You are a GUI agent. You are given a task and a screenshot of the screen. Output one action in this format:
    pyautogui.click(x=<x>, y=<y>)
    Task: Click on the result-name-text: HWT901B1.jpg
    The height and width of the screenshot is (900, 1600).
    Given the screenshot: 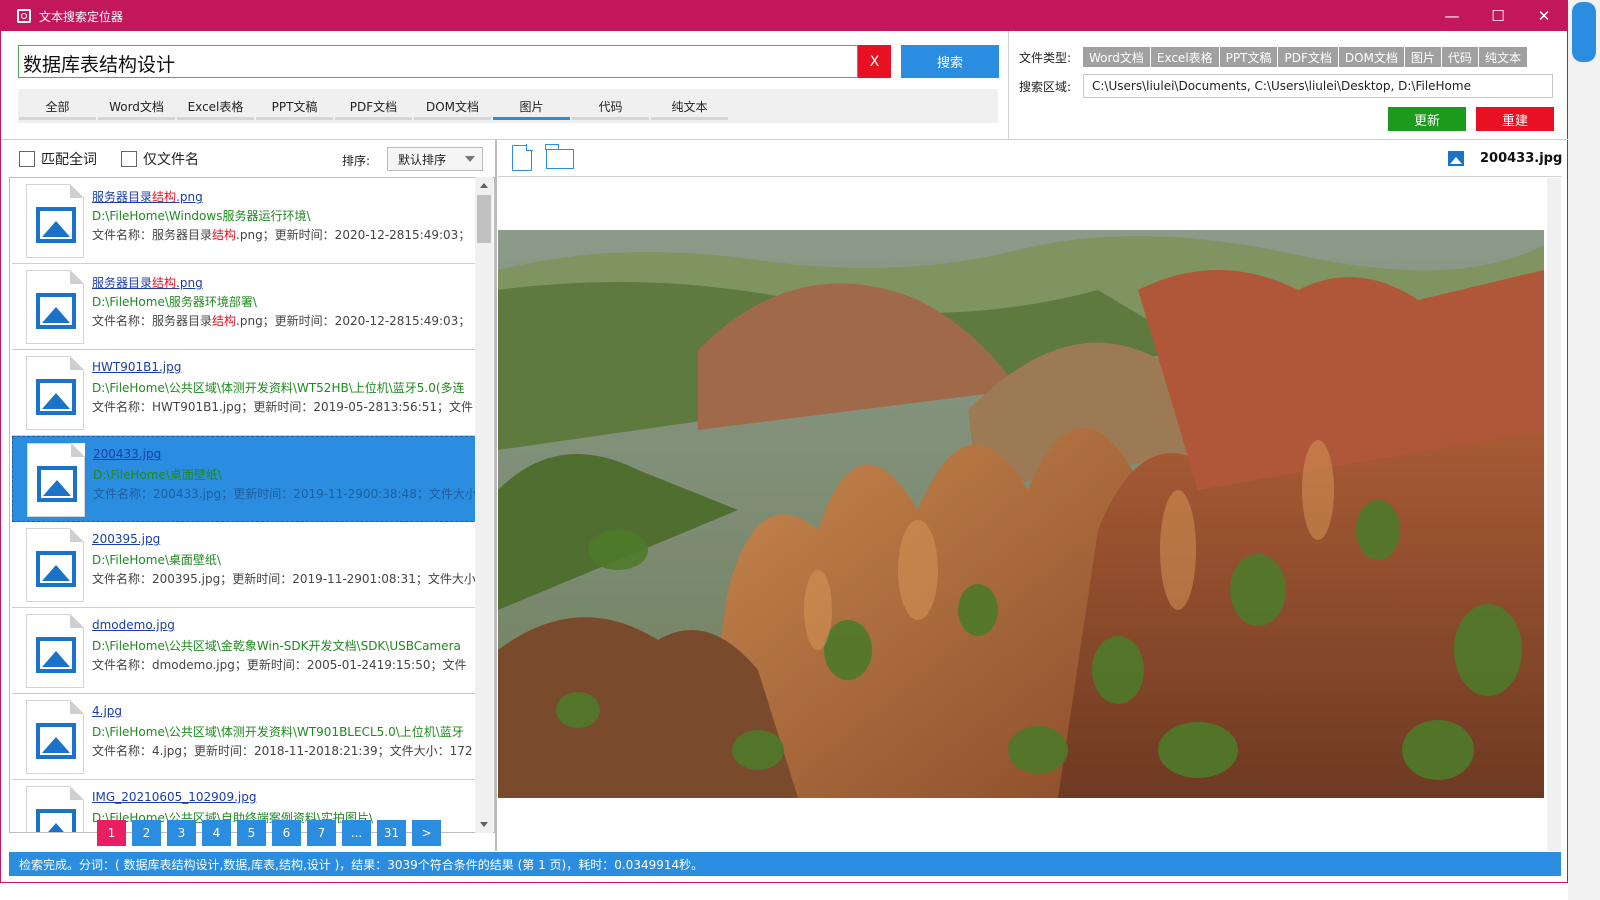 What is the action you would take?
    pyautogui.click(x=137, y=367)
    